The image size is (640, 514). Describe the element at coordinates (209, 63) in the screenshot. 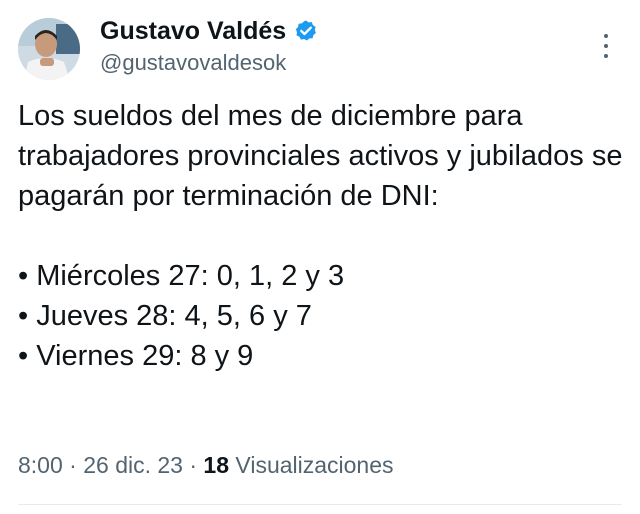

I see `author-handle: @gustavovaldesok` at that location.